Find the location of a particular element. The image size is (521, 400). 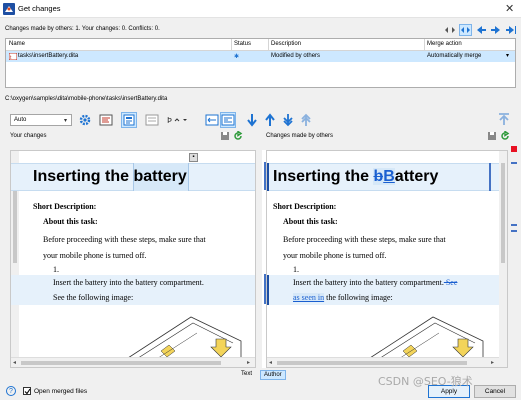

sync-left-icon is located at coordinates (212, 120).